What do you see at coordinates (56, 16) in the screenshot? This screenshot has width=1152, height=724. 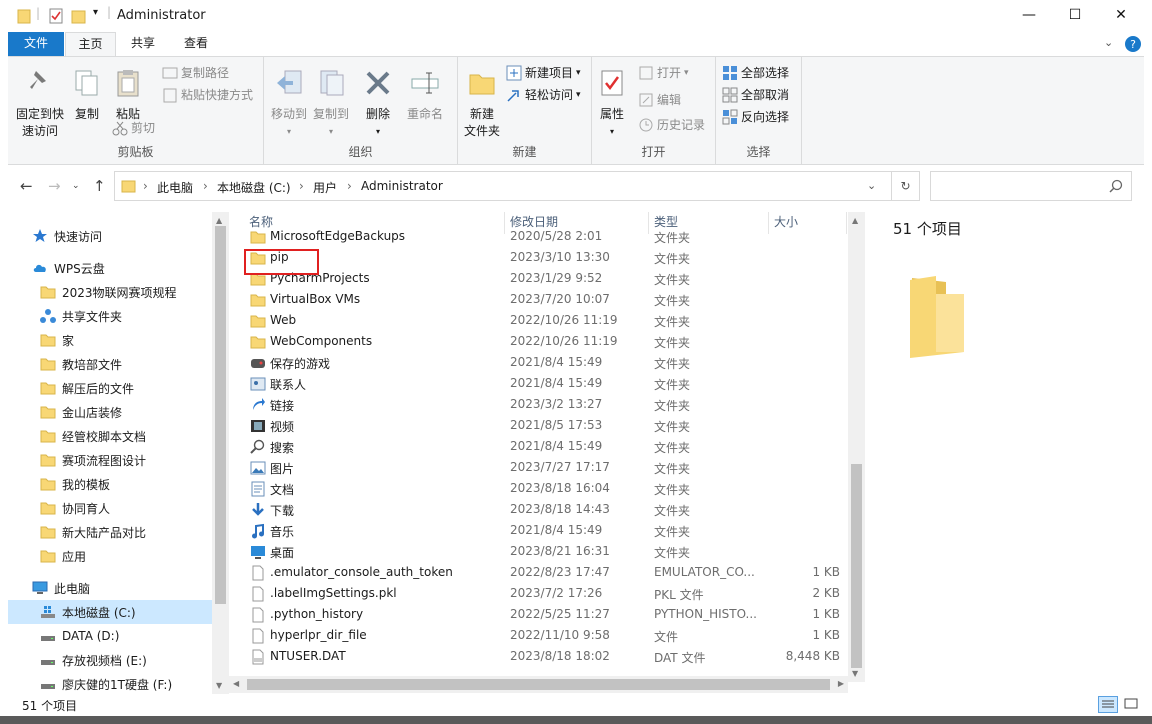 I see `properties-check-icon` at bounding box center [56, 16].